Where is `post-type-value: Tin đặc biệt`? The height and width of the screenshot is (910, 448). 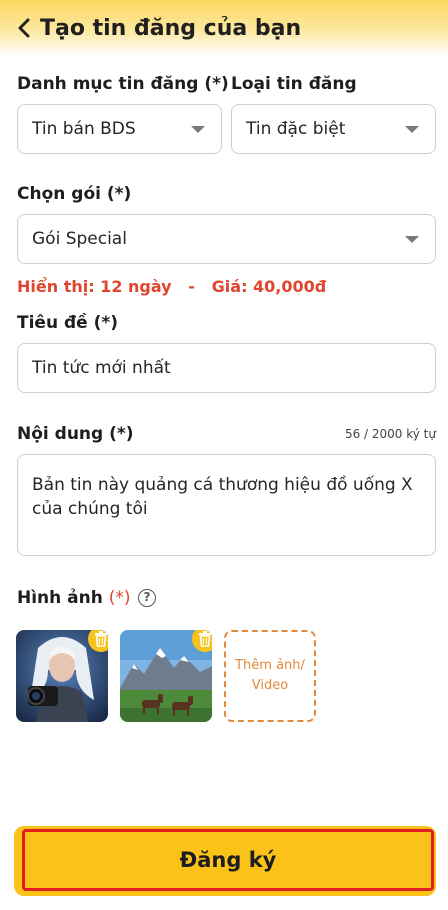
post-type-value: Tin đặc biệt is located at coordinates (296, 129).